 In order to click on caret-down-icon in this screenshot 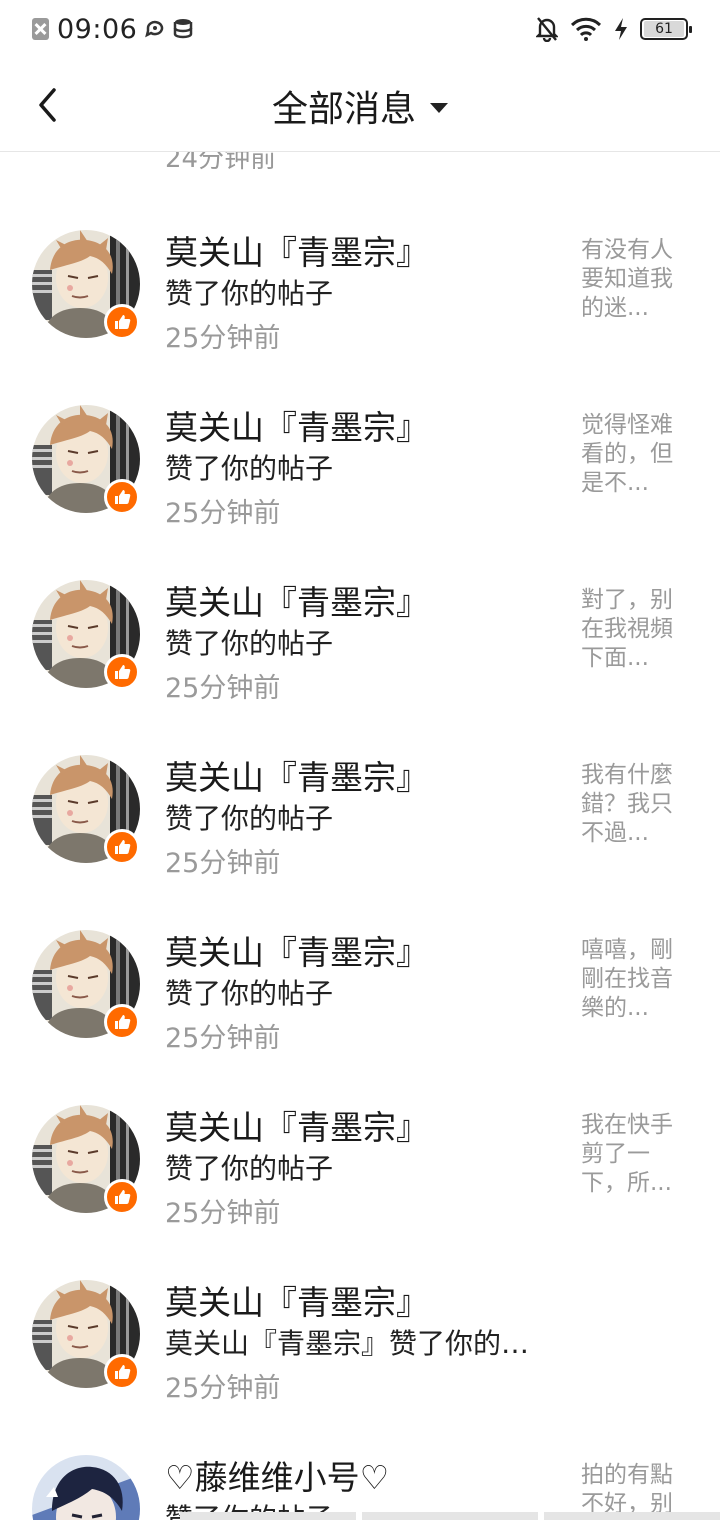, I will do `click(439, 108)`.